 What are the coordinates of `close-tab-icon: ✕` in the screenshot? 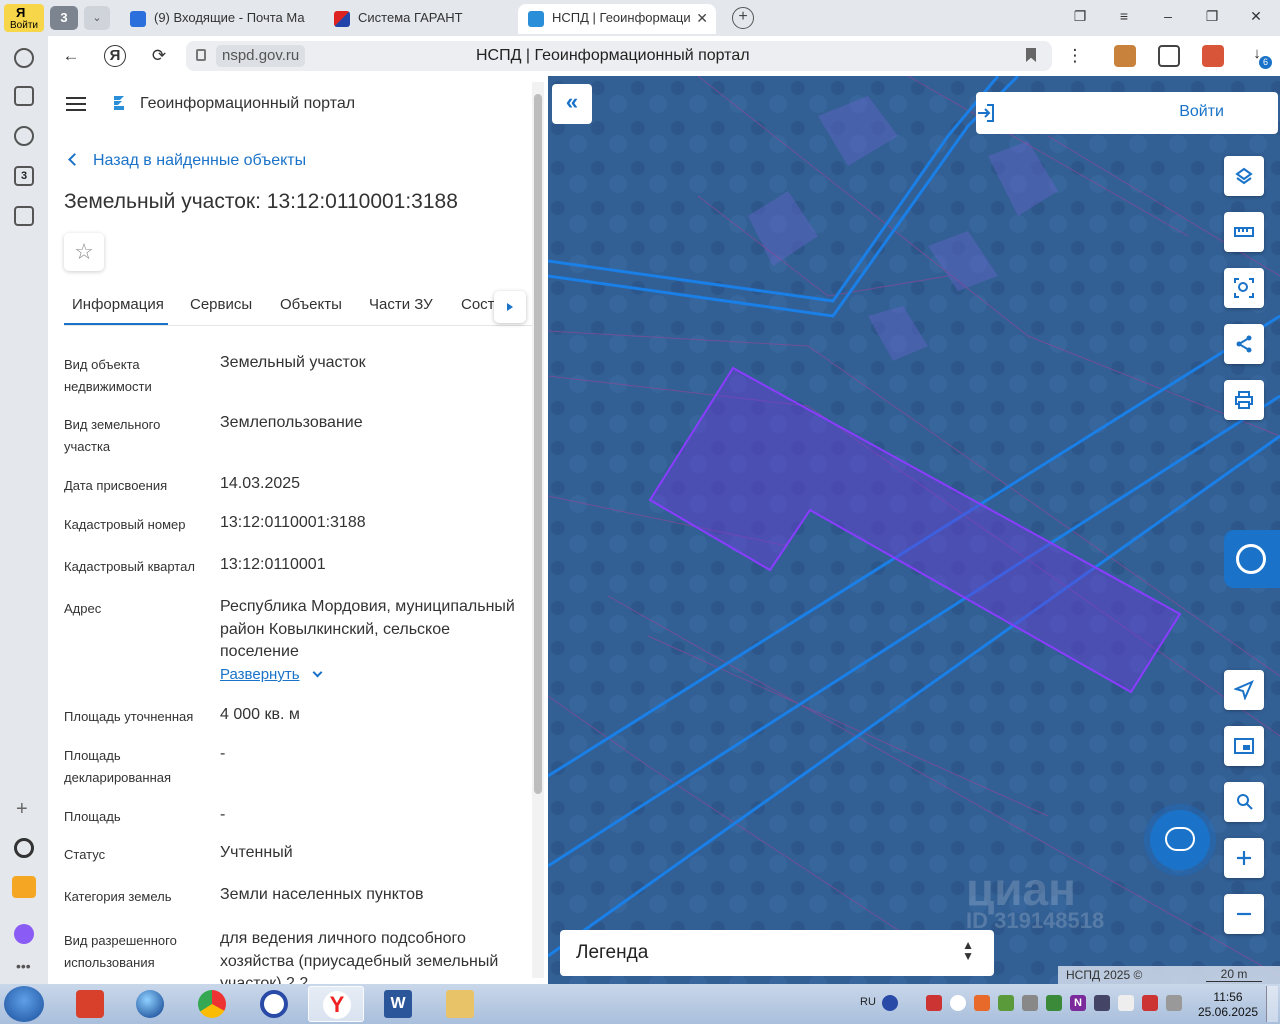 It's located at (702, 18).